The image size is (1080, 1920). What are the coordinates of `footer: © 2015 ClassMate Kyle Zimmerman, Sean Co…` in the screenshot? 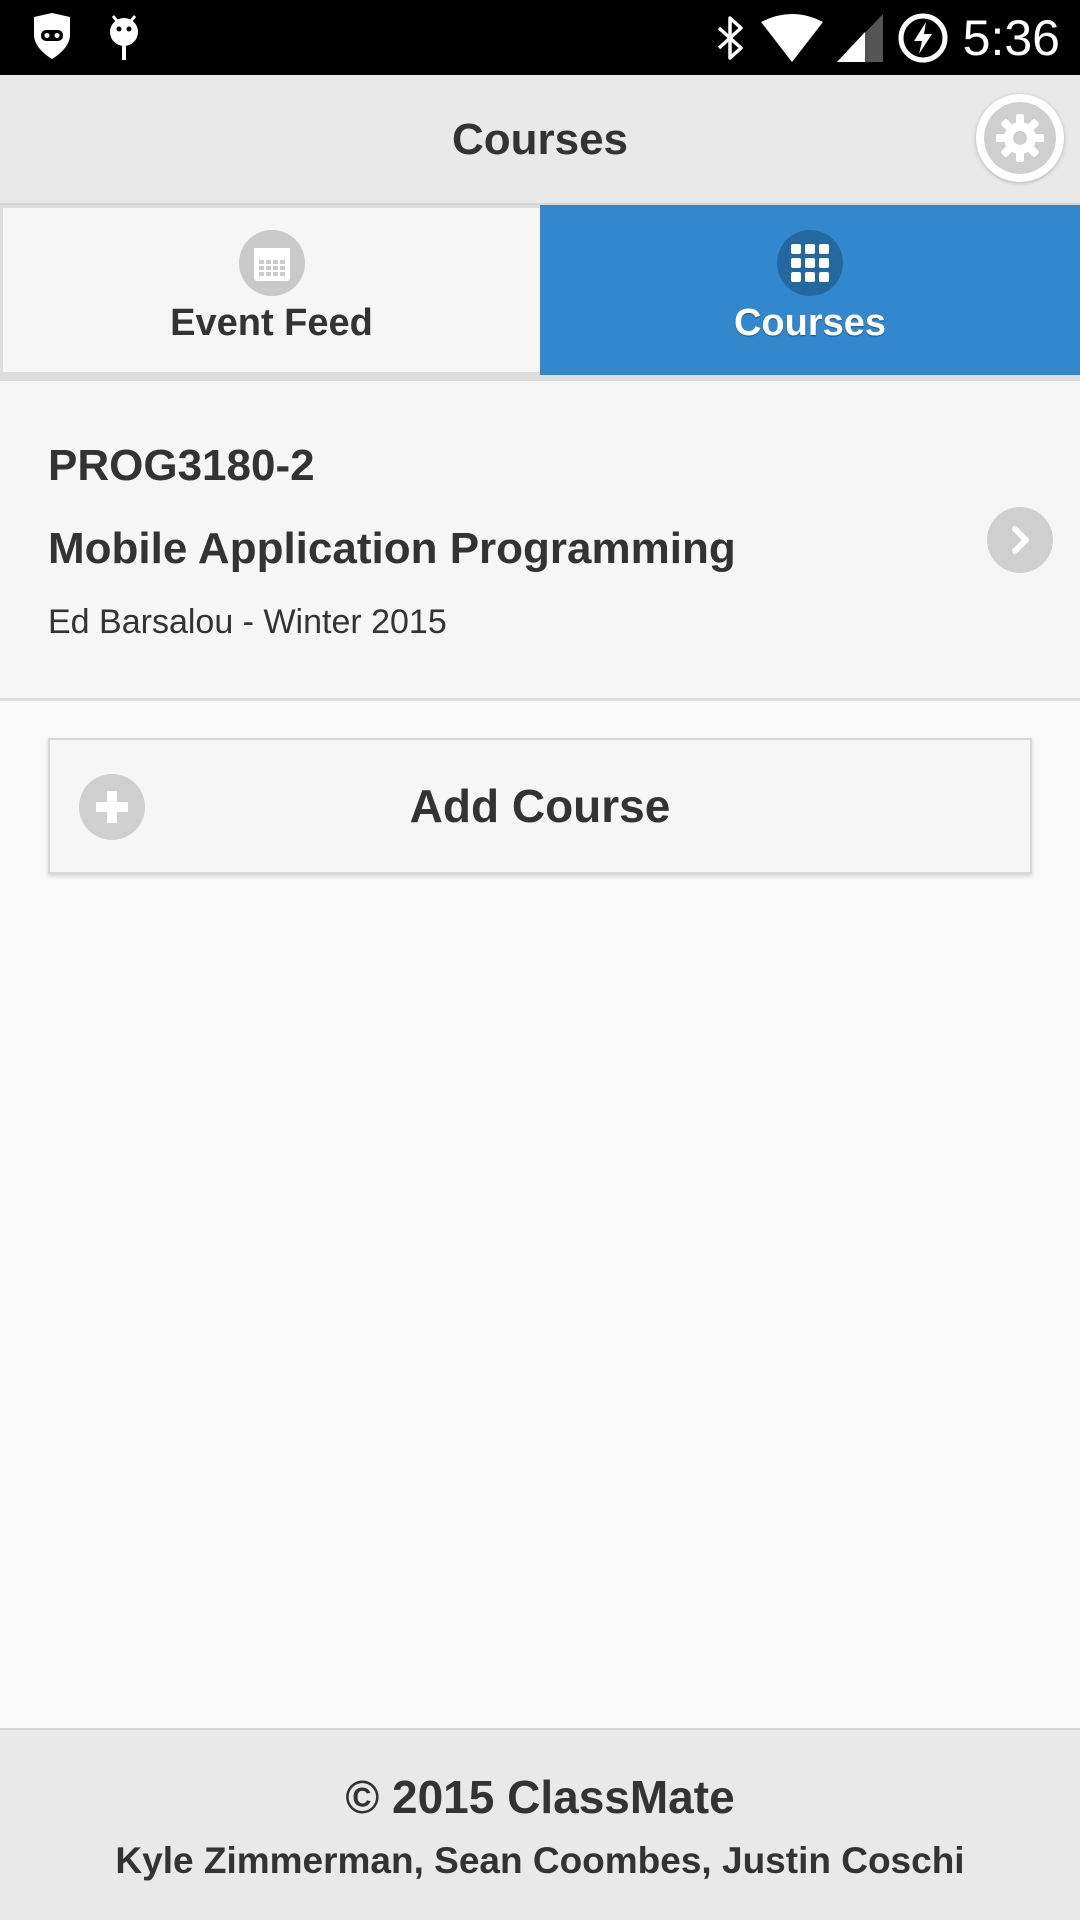 It's located at (540, 1824).